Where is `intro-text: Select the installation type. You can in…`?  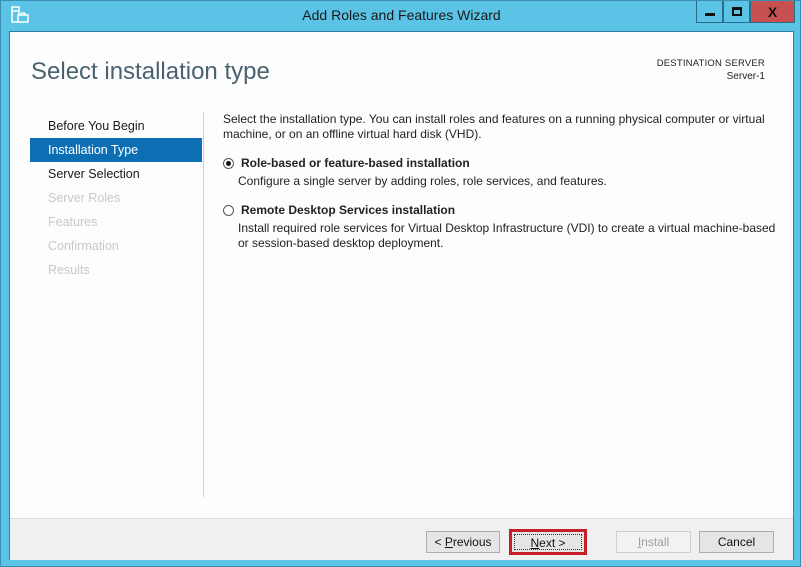 intro-text: Select the installation type. You can in… is located at coordinates (494, 126).